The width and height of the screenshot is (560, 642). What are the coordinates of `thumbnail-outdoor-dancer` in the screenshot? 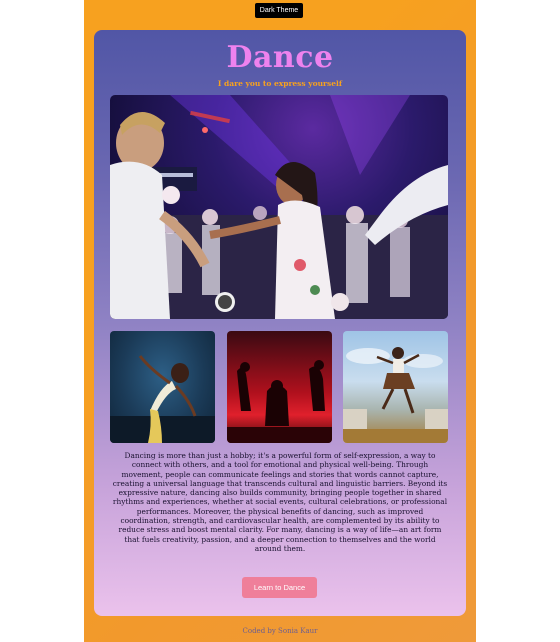 It's located at (395, 387).